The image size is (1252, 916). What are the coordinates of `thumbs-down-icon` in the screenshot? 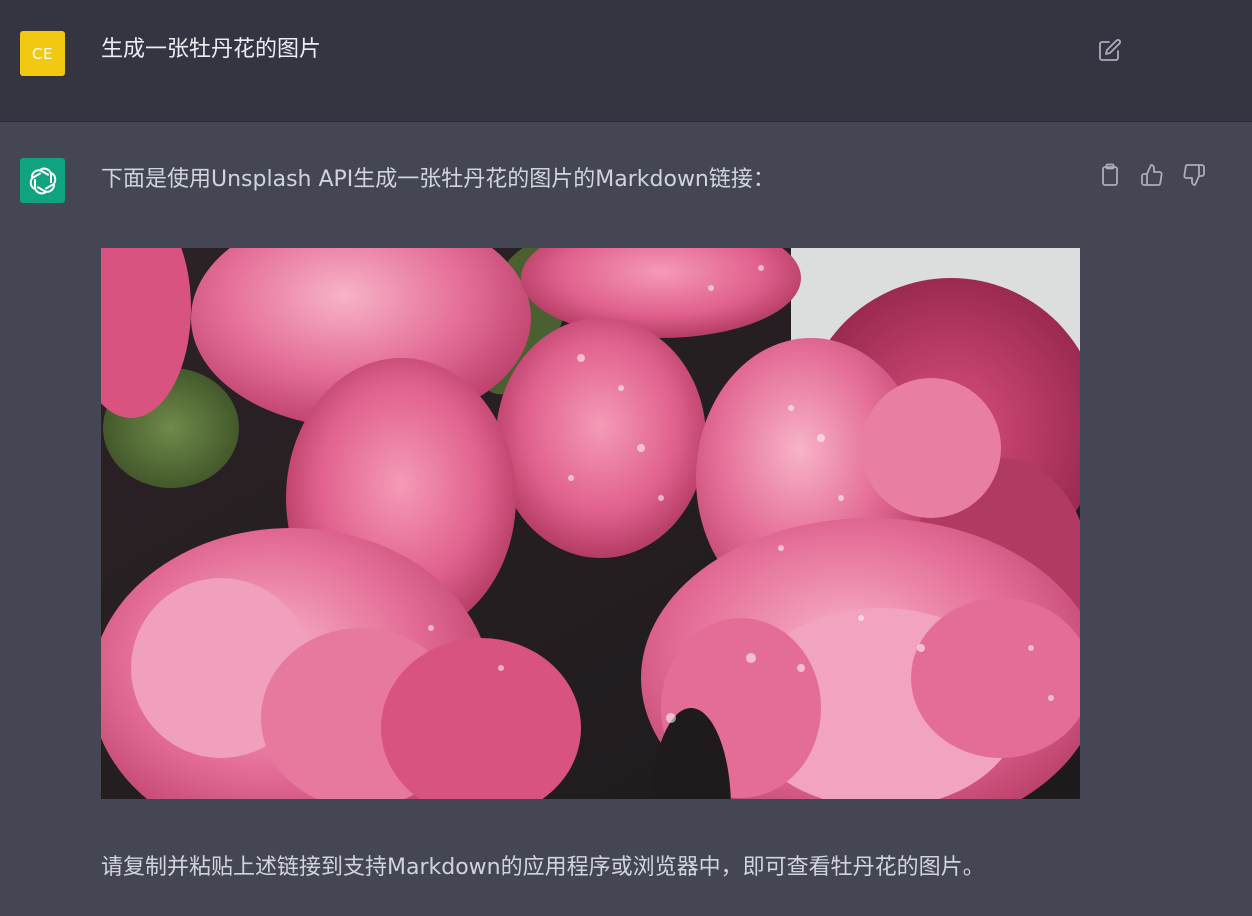 It's located at (1194, 175).